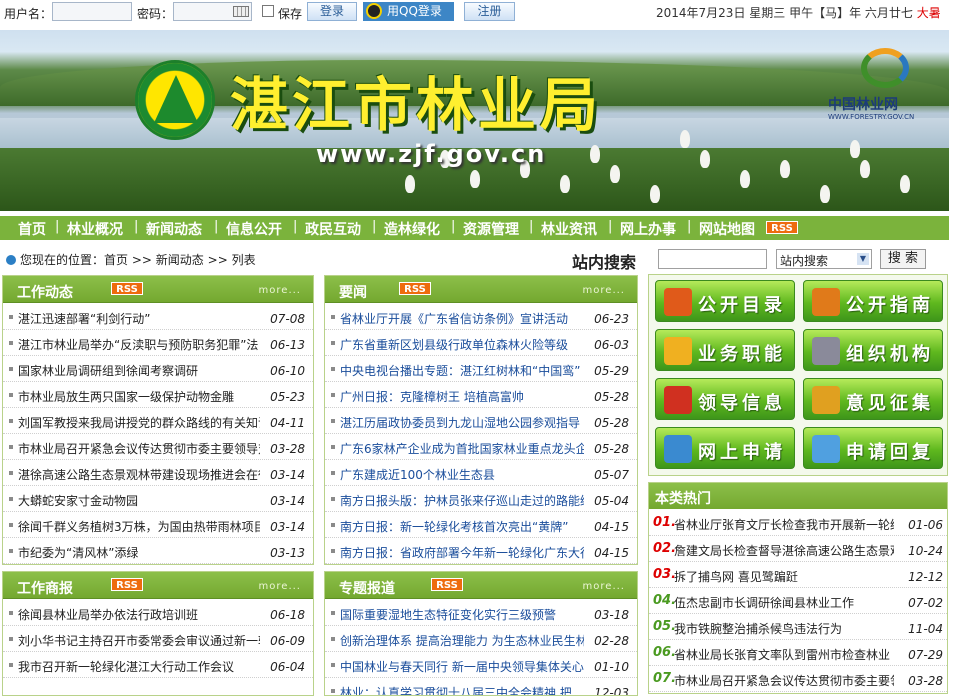 Image resolution: width=953 pixels, height=696 pixels. What do you see at coordinates (268, 11) in the screenshot?
I see `remember-checkbox` at bounding box center [268, 11].